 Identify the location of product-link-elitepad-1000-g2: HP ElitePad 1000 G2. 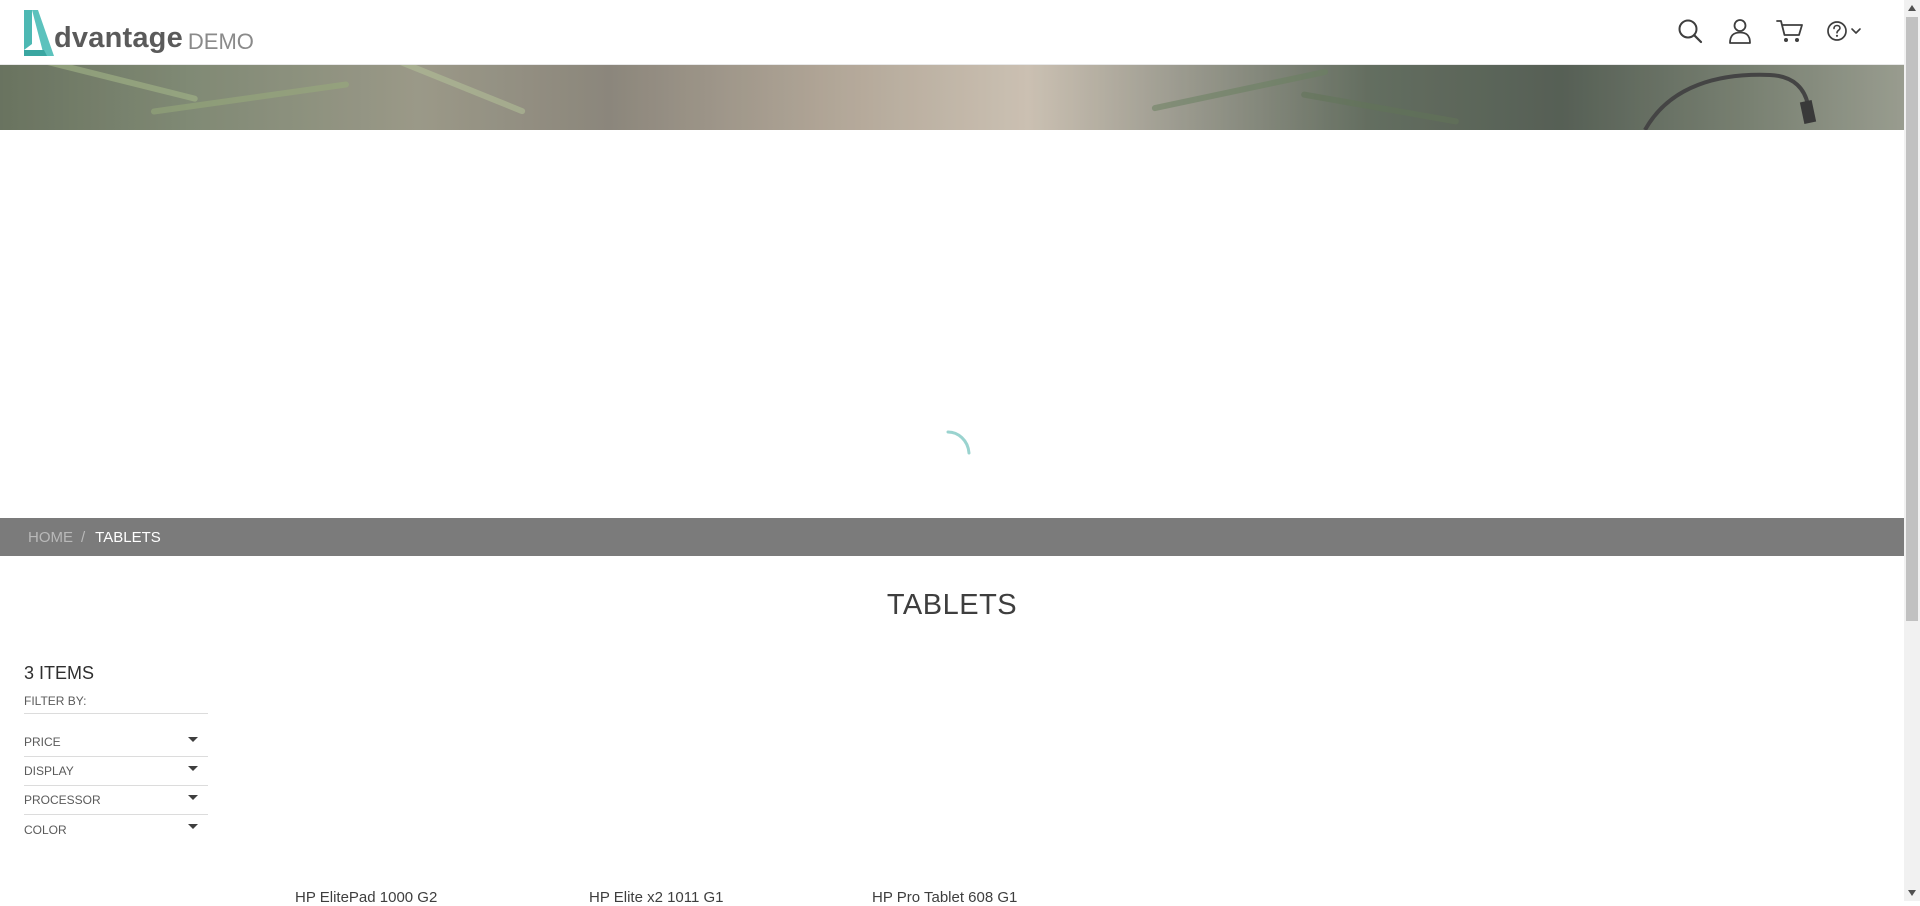
(366, 897).